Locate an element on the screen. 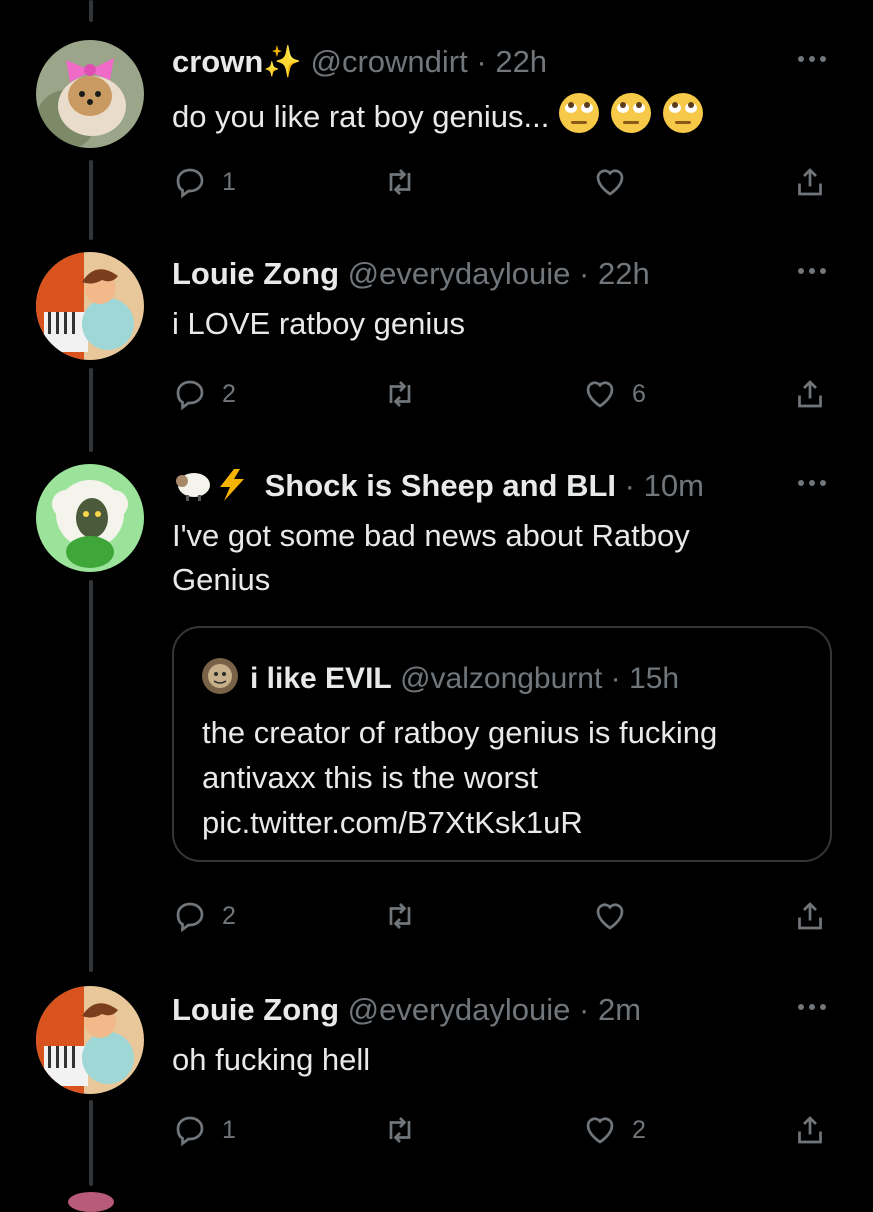  action-bar: 2 6 is located at coordinates (507, 394).